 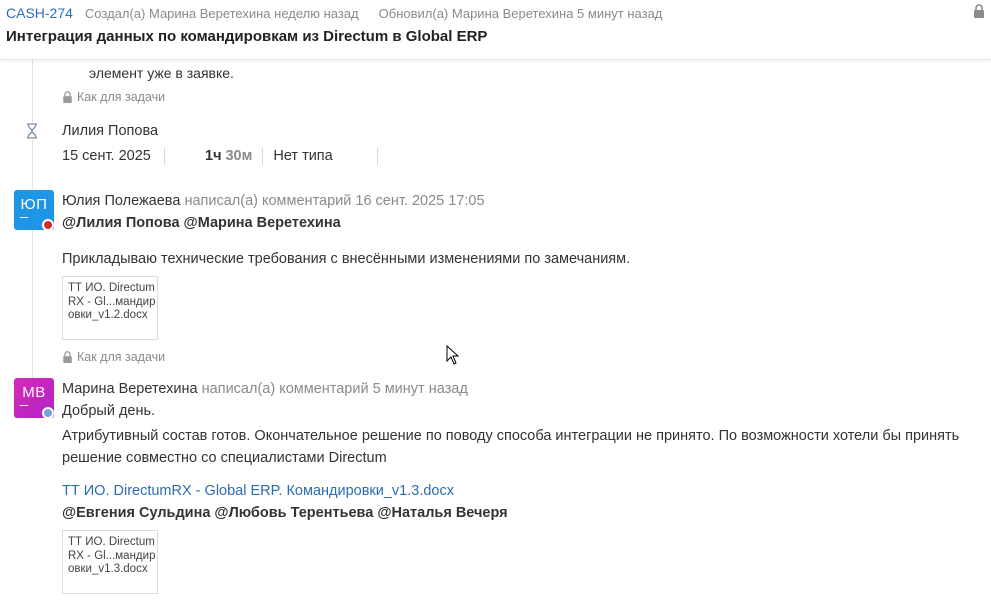 What do you see at coordinates (106, 156) in the screenshot?
I see `worklog-date: 15 сент. 2025` at bounding box center [106, 156].